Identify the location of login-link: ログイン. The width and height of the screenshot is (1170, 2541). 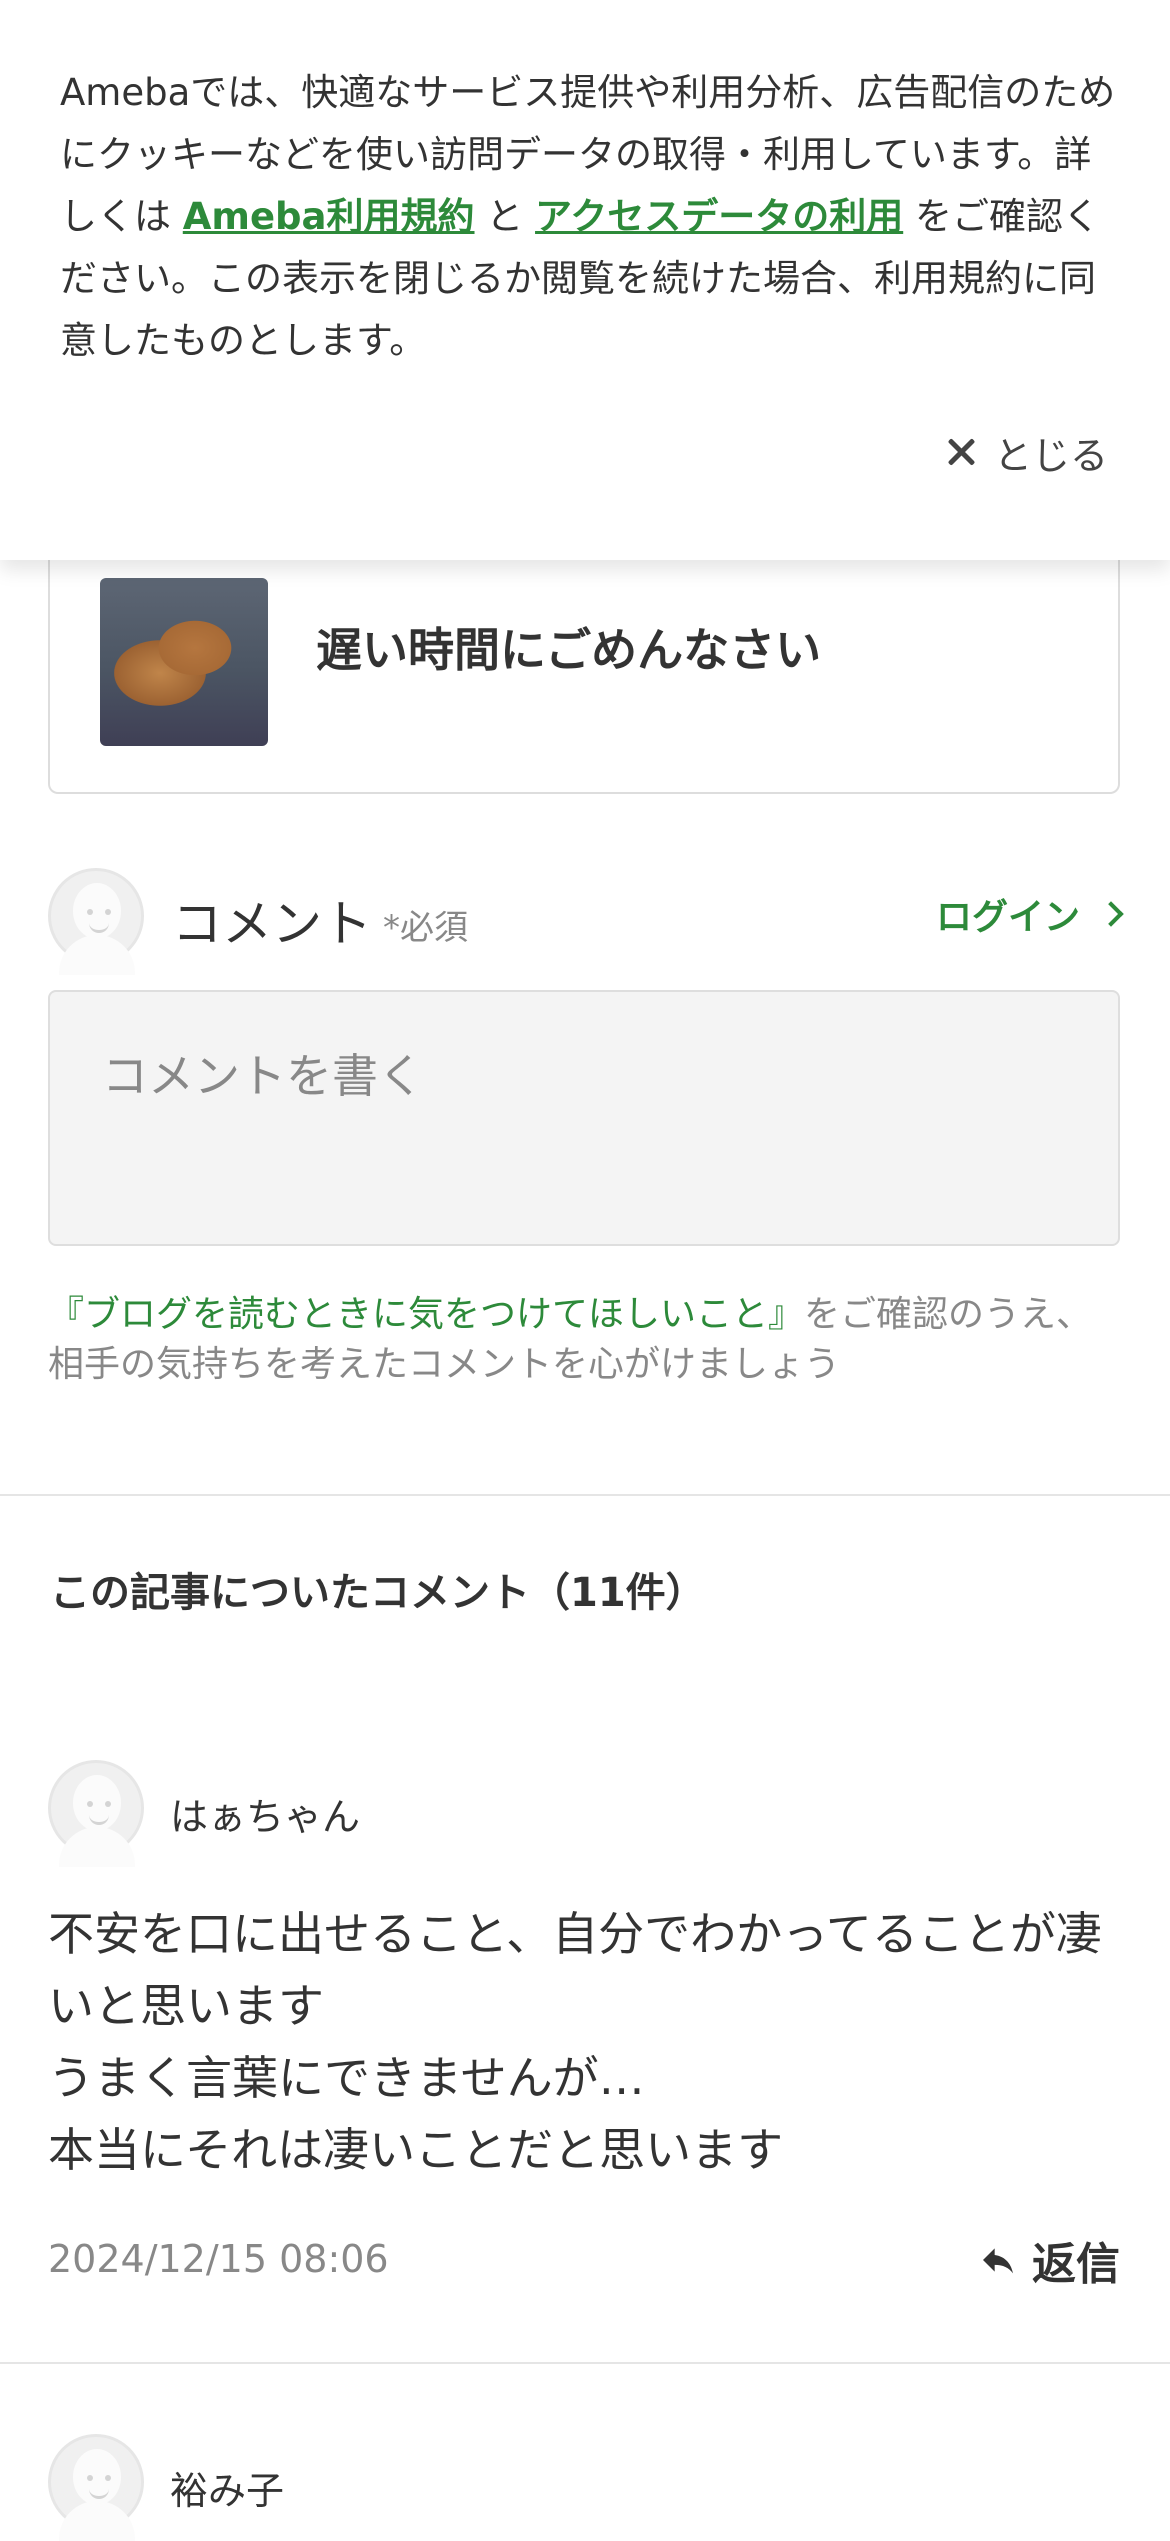
(1029, 914).